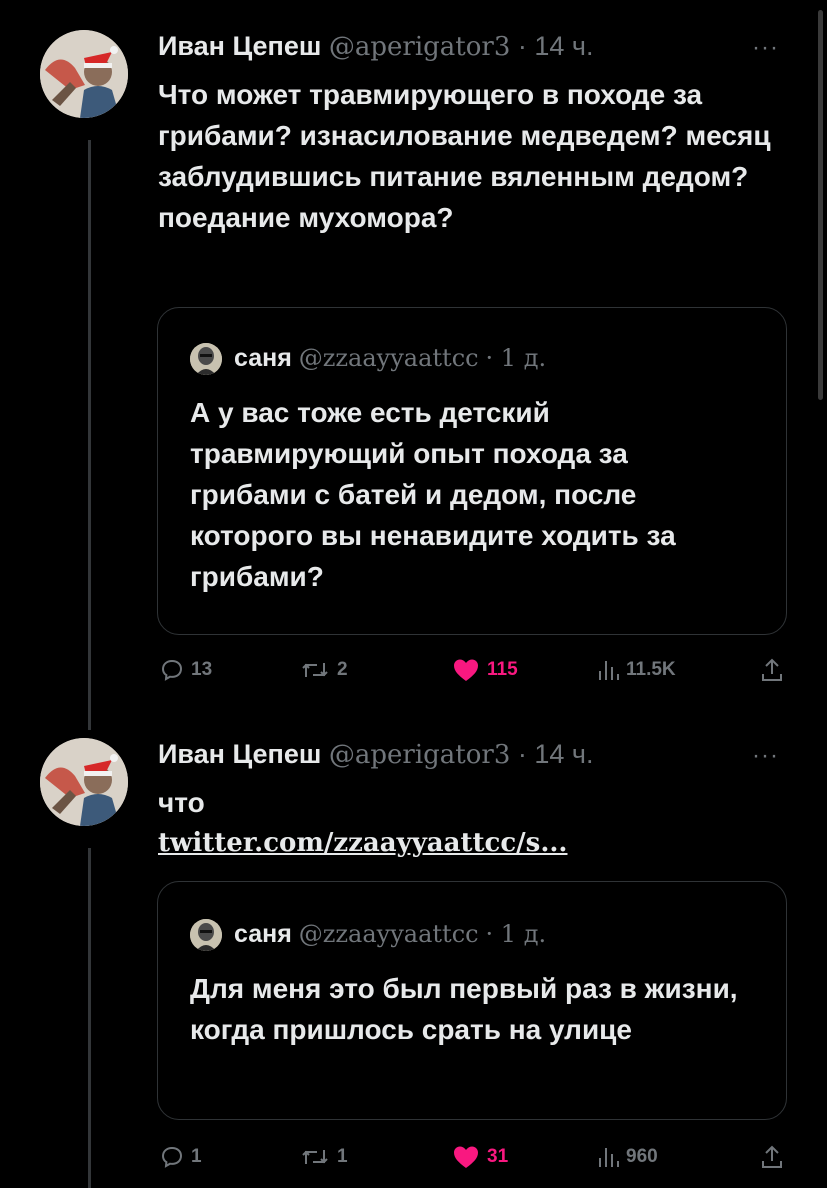  I want to click on like-count: 115, so click(502, 669).